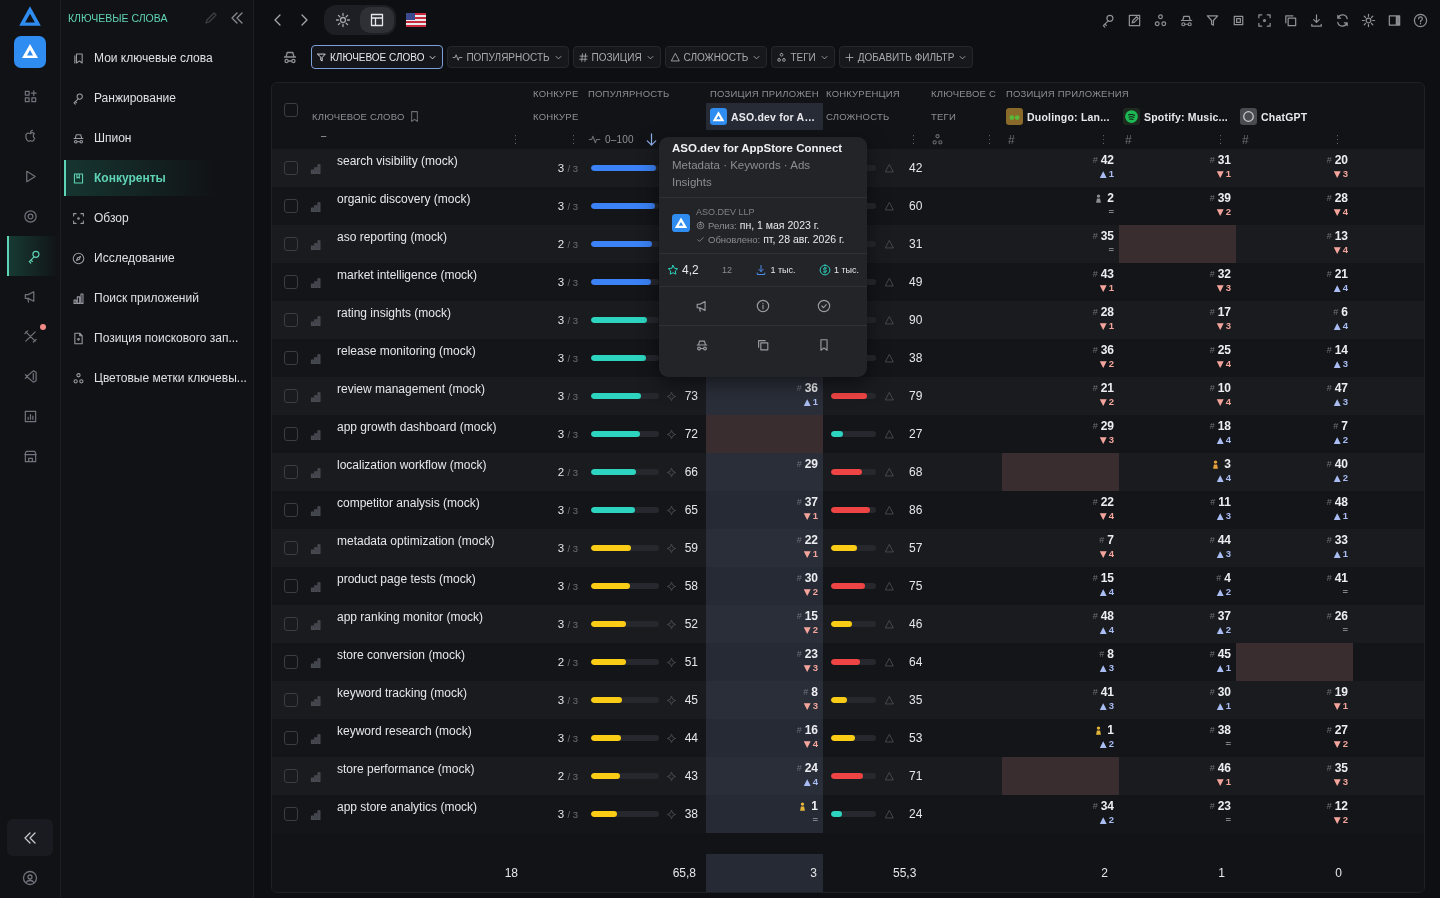 The width and height of the screenshot is (1440, 898). I want to click on difficulty-value: 57, so click(916, 548).